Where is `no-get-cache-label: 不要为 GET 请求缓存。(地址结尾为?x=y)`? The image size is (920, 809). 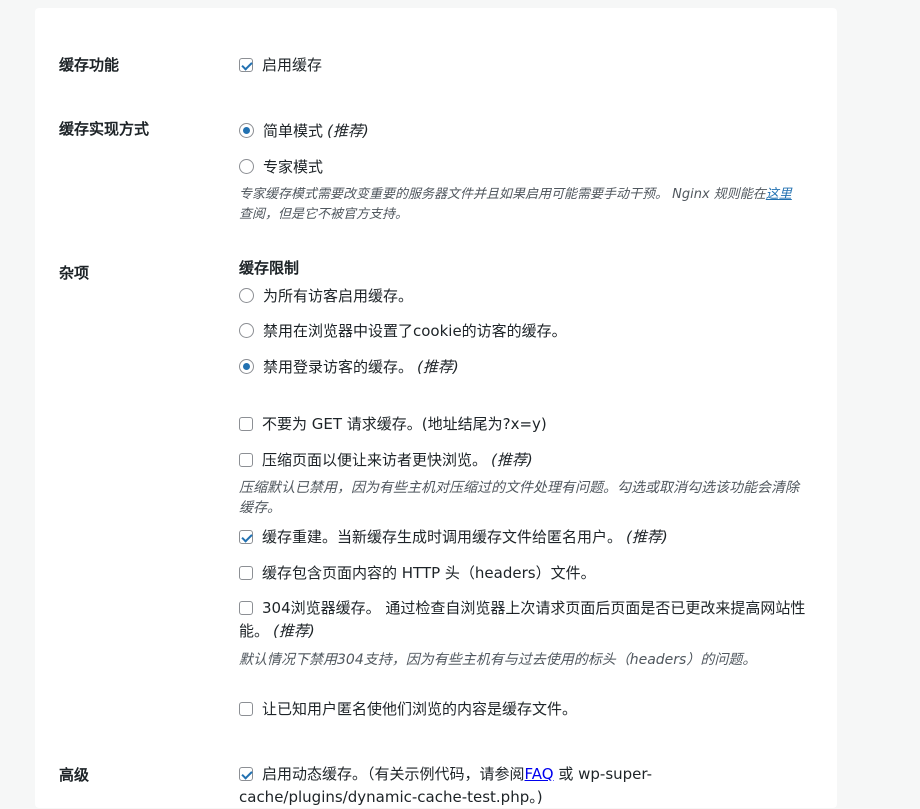
no-get-cache-label: 不要为 GET 请求缓存。(地址结尾为?x=y) is located at coordinates (404, 424).